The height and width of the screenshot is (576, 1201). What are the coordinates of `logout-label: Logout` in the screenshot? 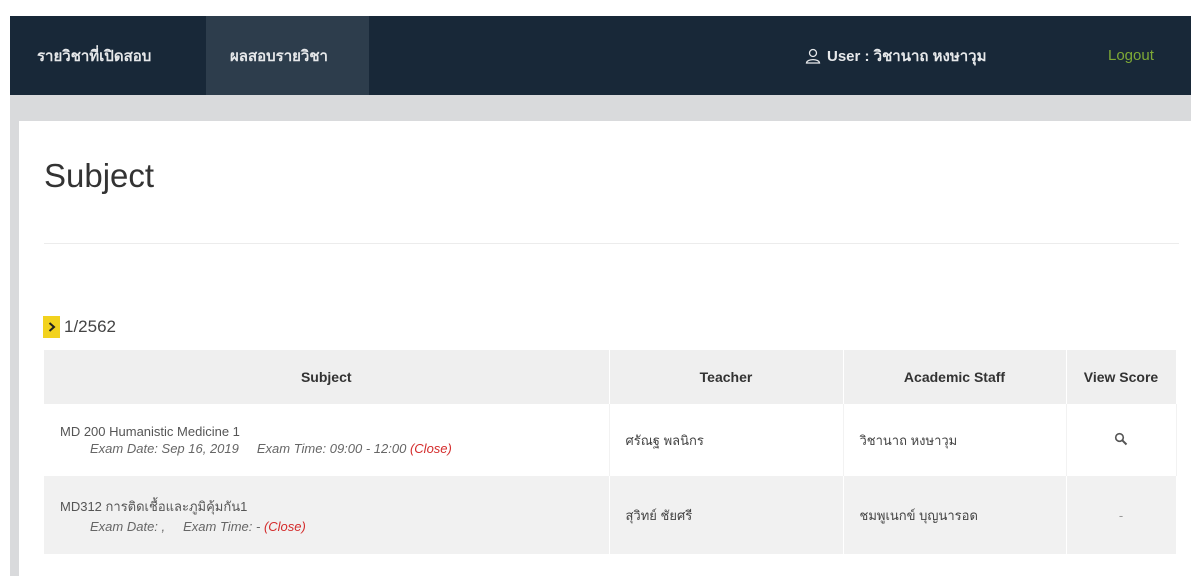 It's located at (1131, 55).